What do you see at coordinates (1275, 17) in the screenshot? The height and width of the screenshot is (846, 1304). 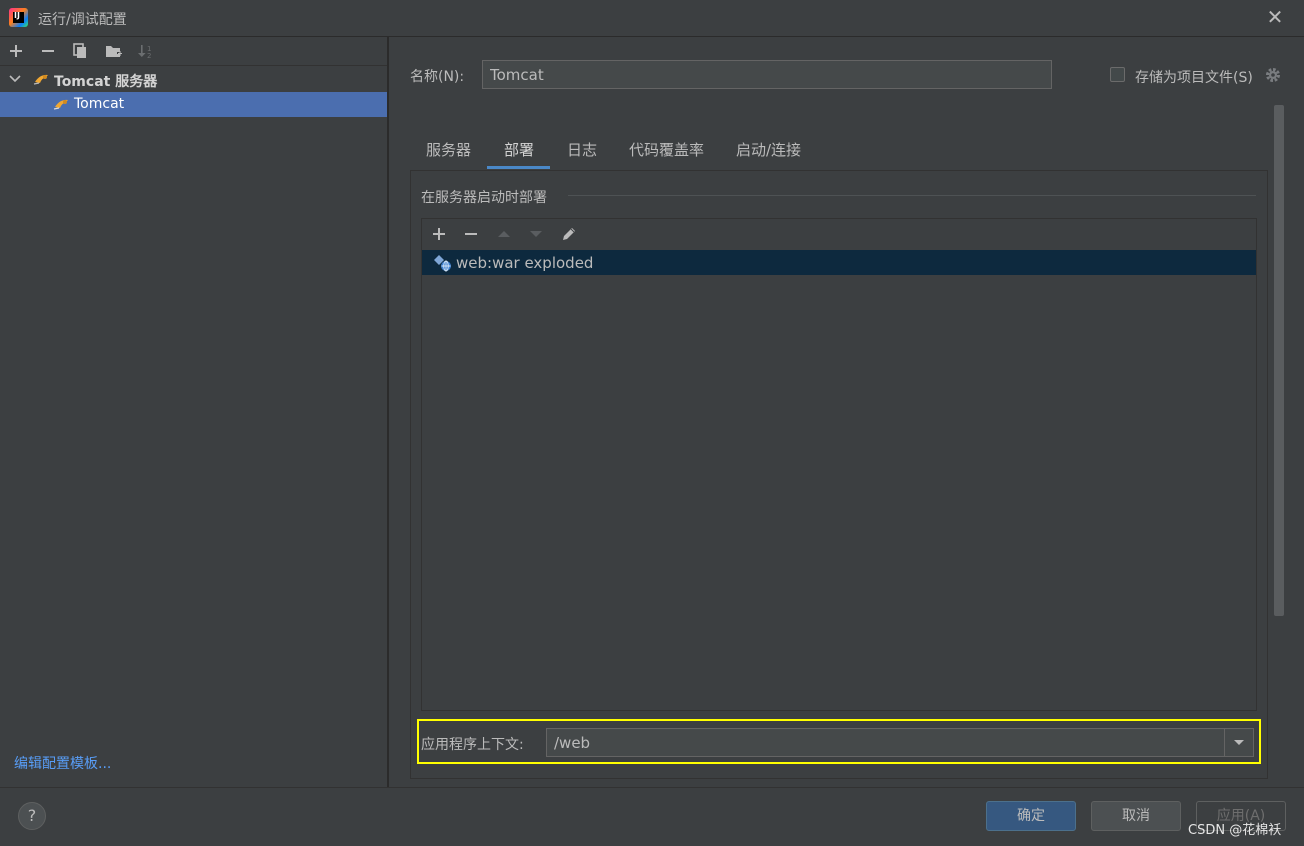 I see `close-button: ✕` at bounding box center [1275, 17].